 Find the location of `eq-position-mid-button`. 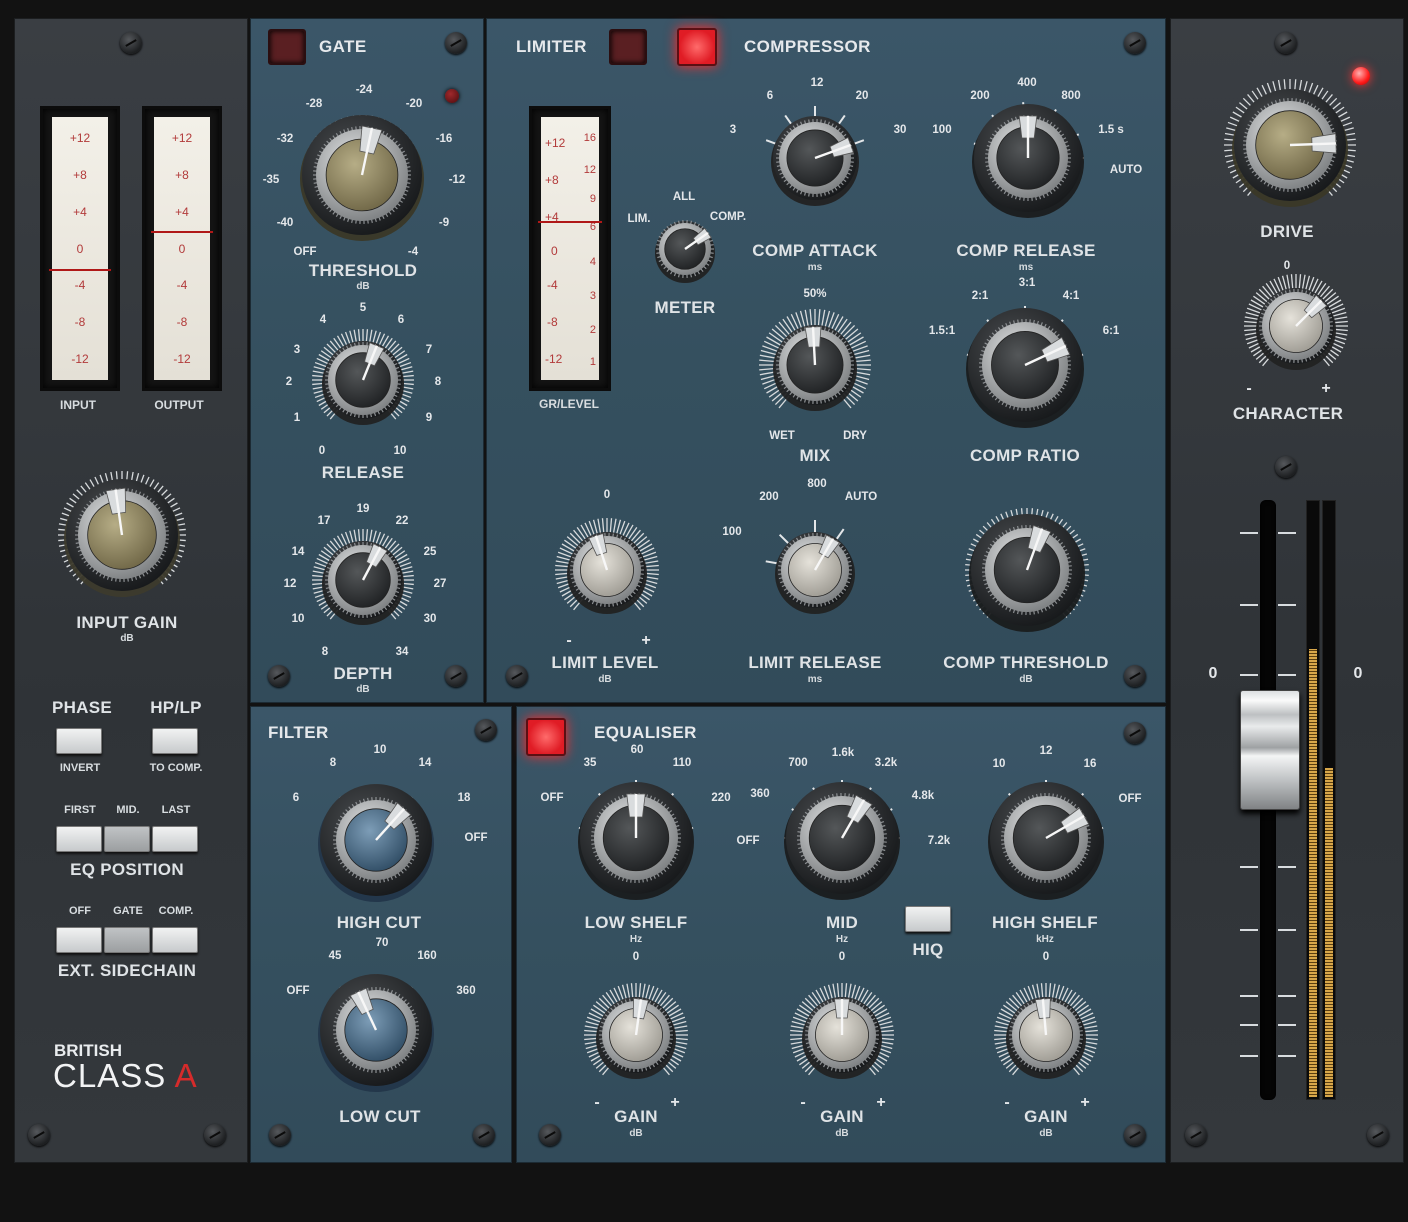

eq-position-mid-button is located at coordinates (127, 839).